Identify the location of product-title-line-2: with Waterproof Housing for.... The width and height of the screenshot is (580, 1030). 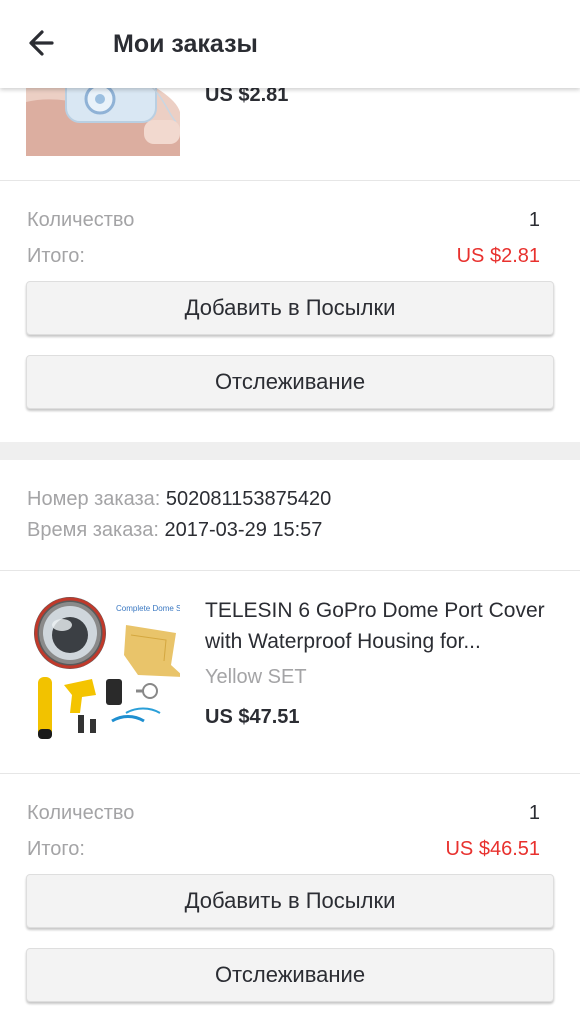
(343, 641).